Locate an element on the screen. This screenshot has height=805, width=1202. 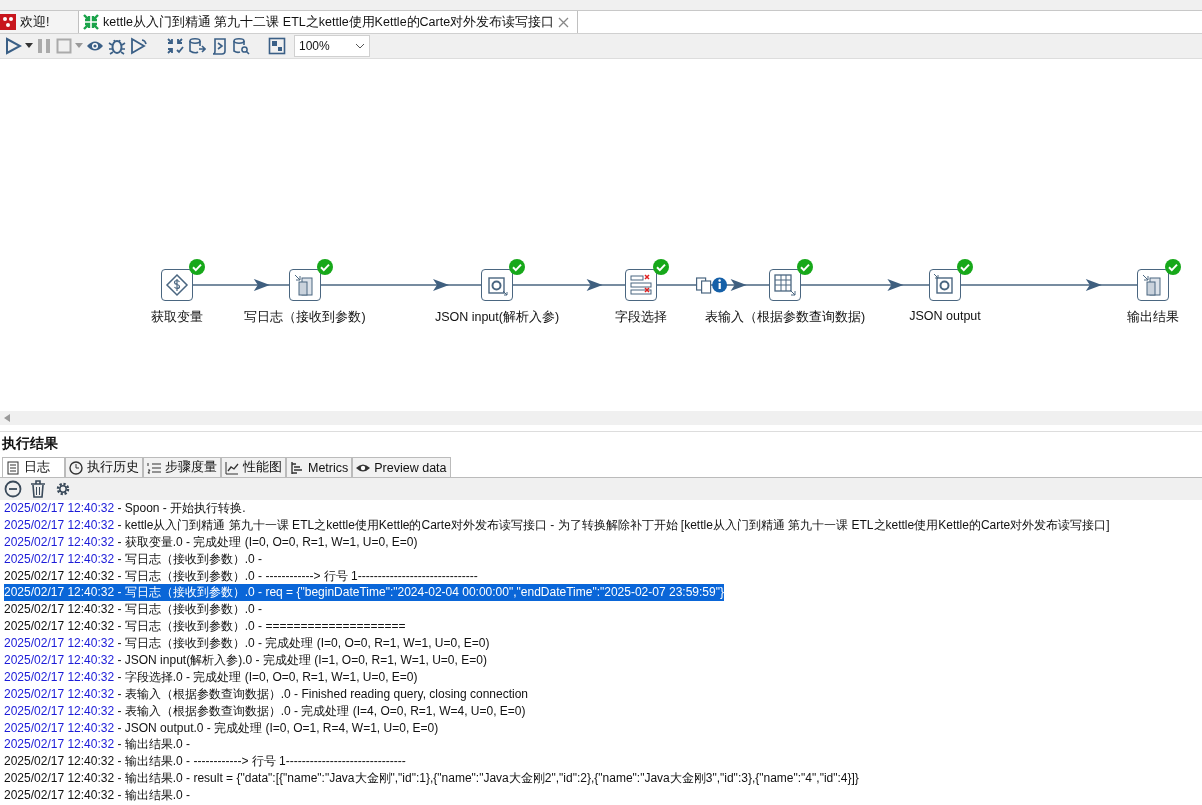
step-label: JSON output is located at coordinates (945, 316).